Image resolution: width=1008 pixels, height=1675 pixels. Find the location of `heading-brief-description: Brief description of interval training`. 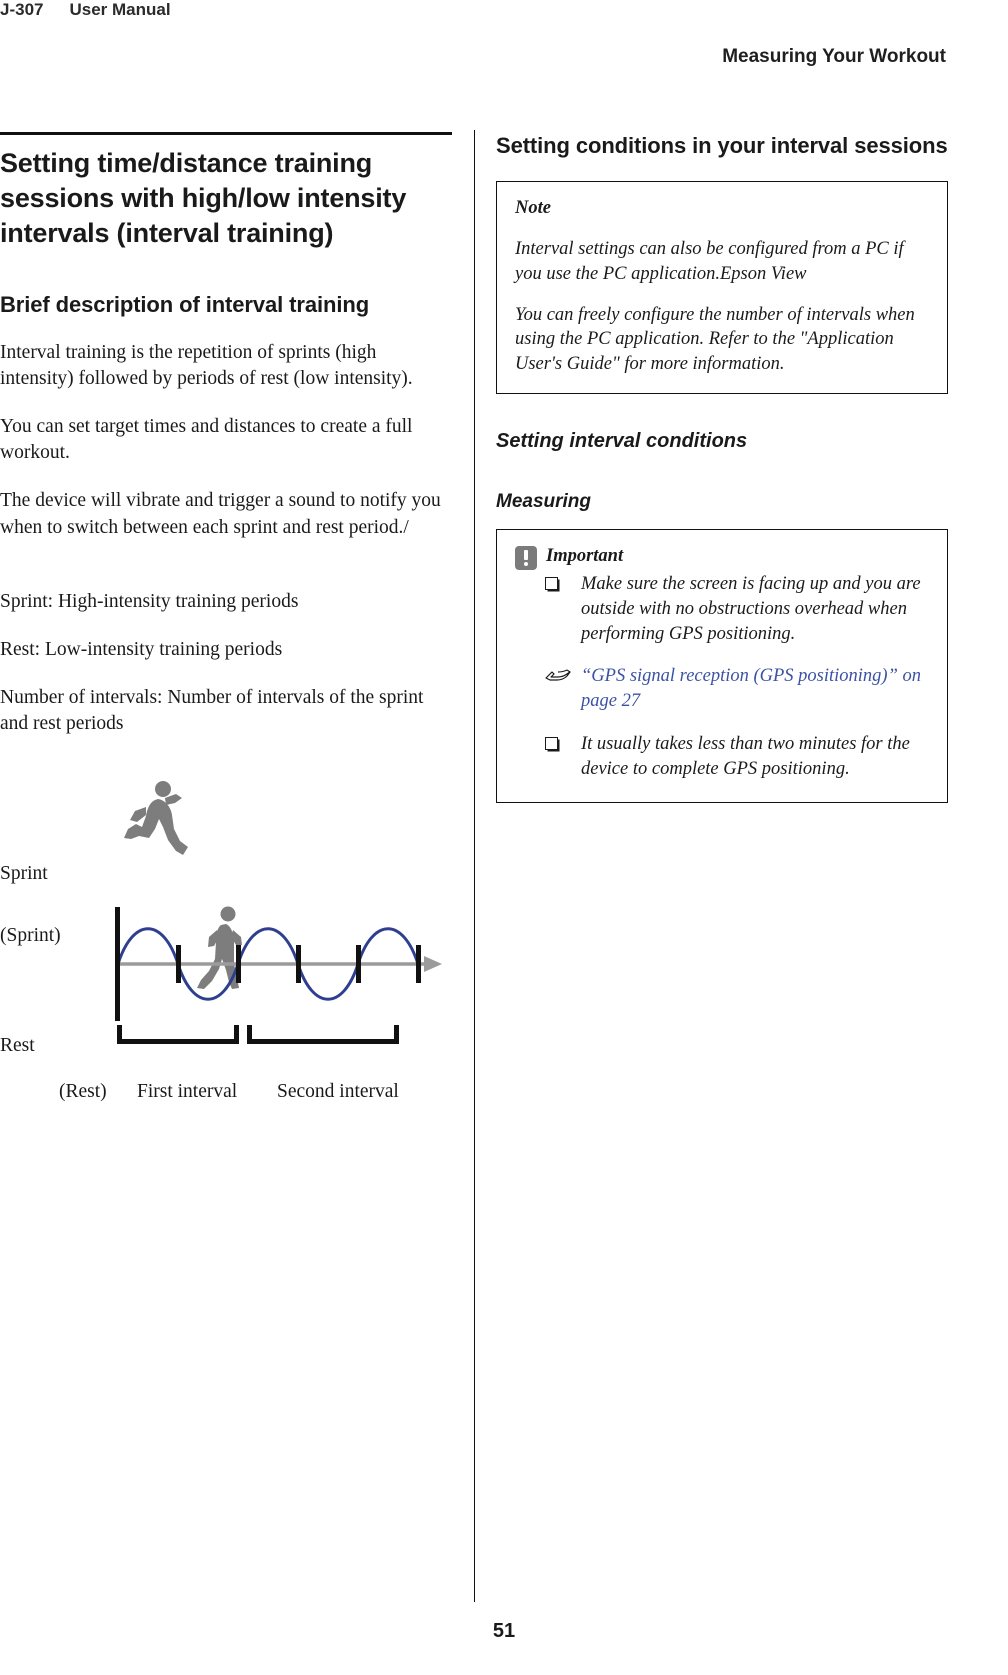

heading-brief-description: Brief description of interval training is located at coordinates (185, 305).